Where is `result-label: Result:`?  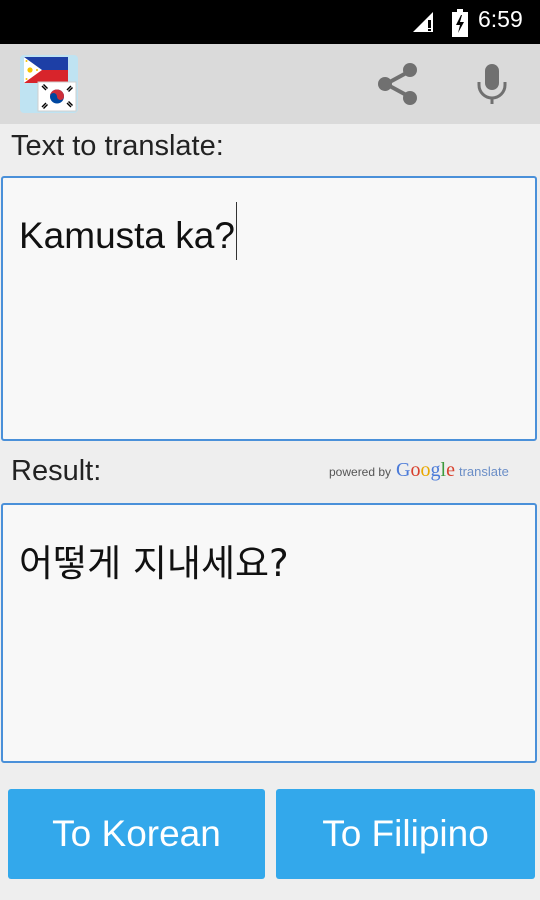
result-label: Result: is located at coordinates (56, 471).